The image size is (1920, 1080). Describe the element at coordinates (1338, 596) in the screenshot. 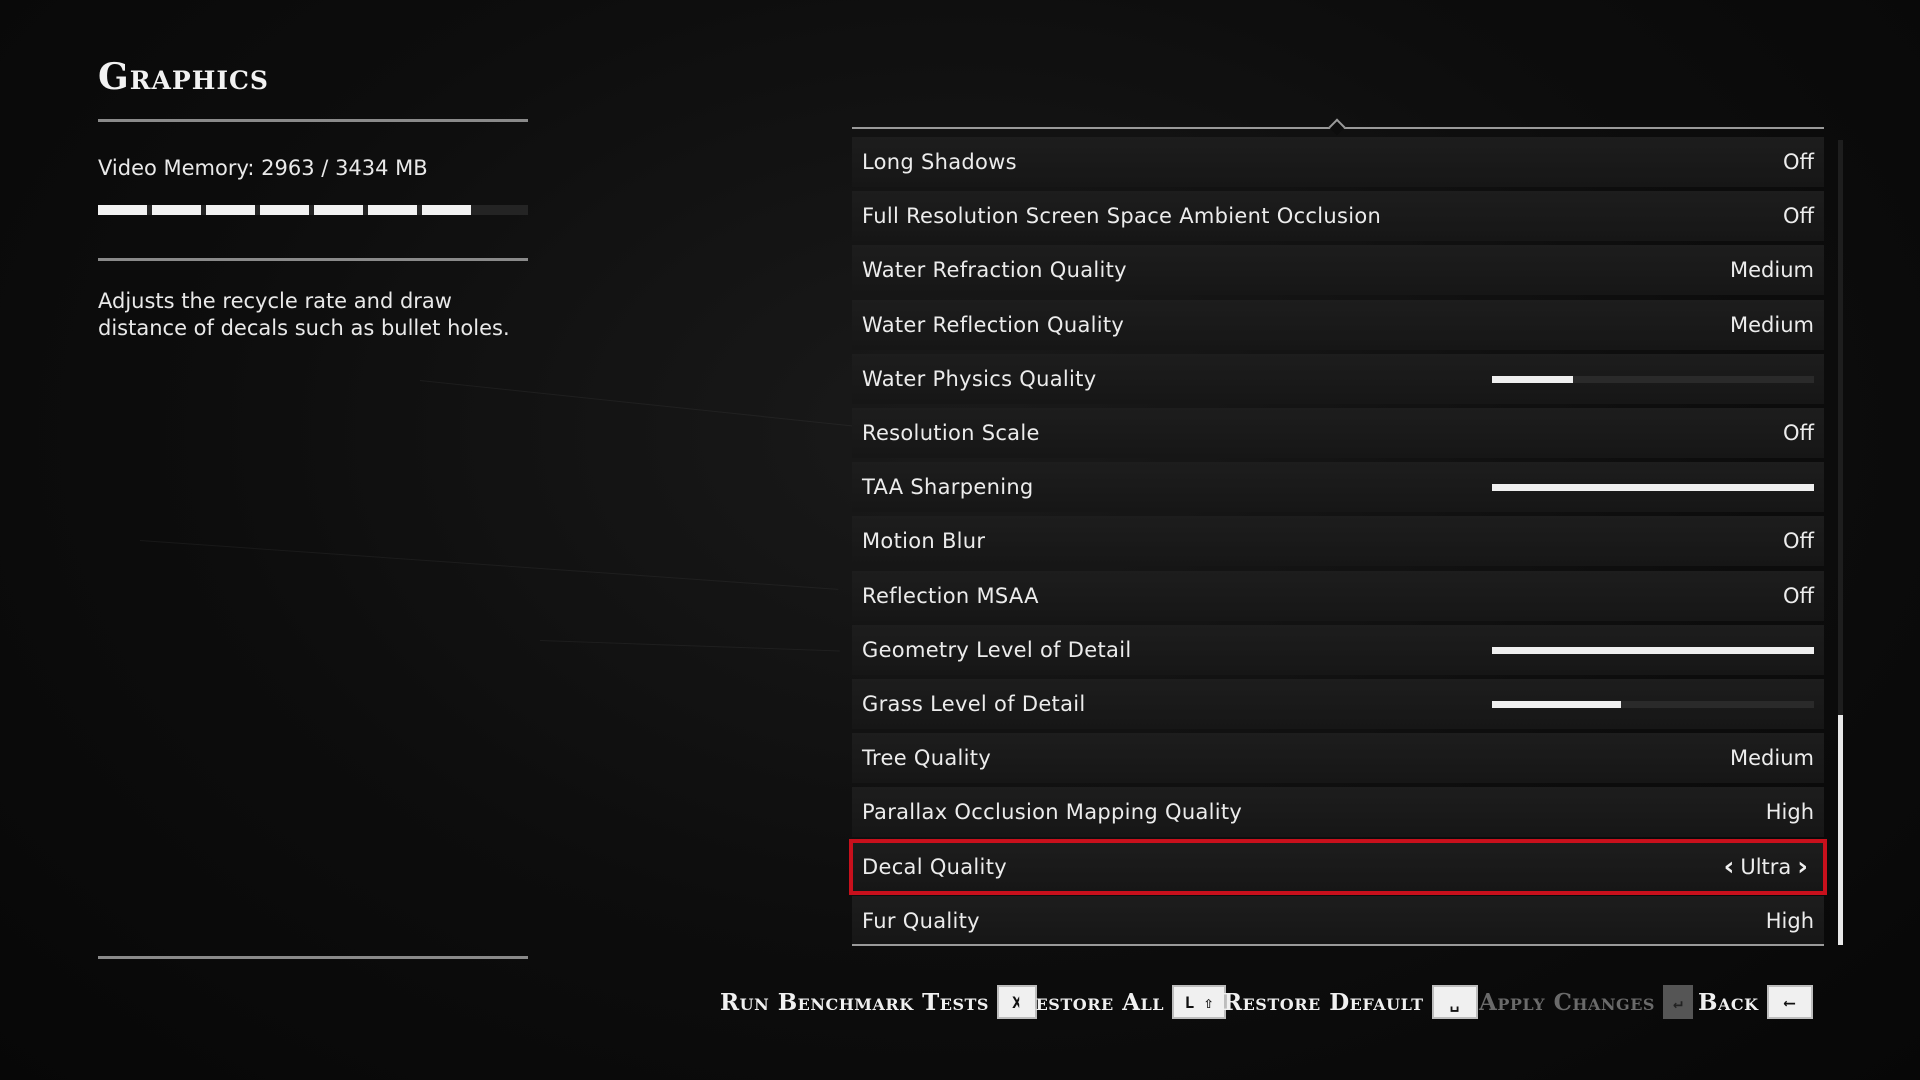

I see `setting-row: Reflection MSAA Off` at that location.